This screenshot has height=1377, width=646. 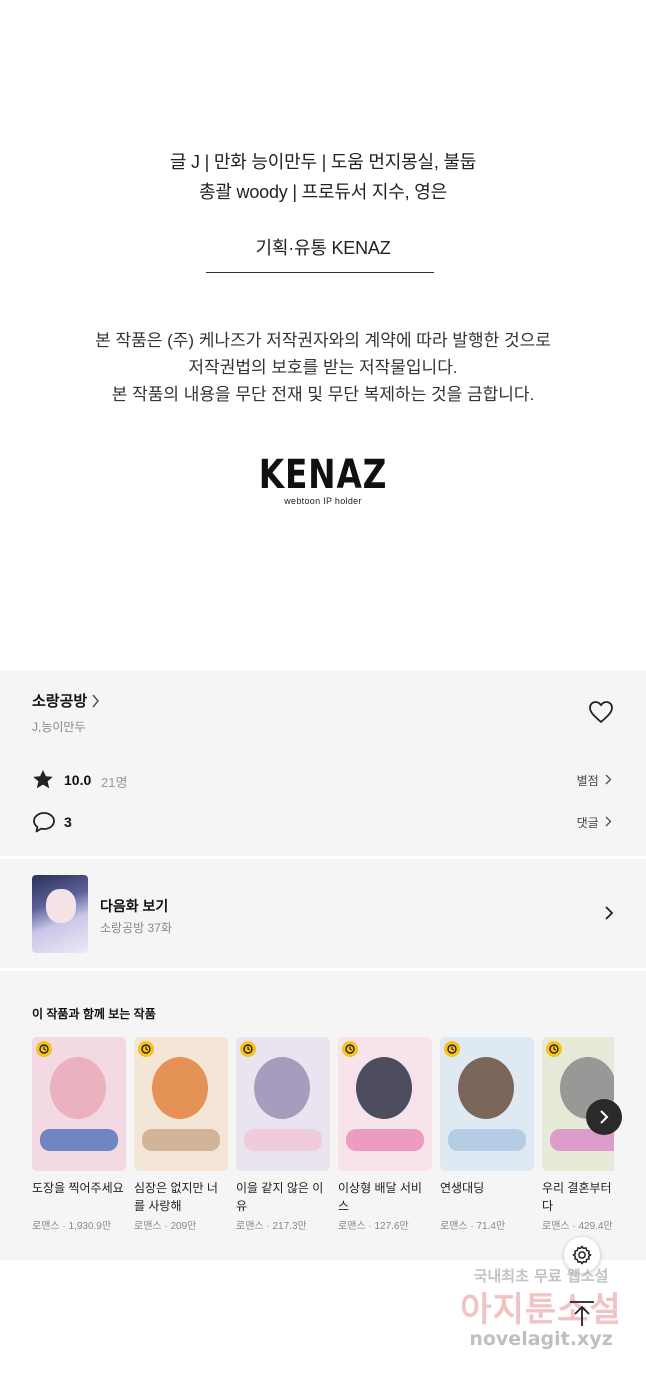 What do you see at coordinates (72, 1226) in the screenshot?
I see `recommendation-meta: 로맨스 · 1,930.9만` at bounding box center [72, 1226].